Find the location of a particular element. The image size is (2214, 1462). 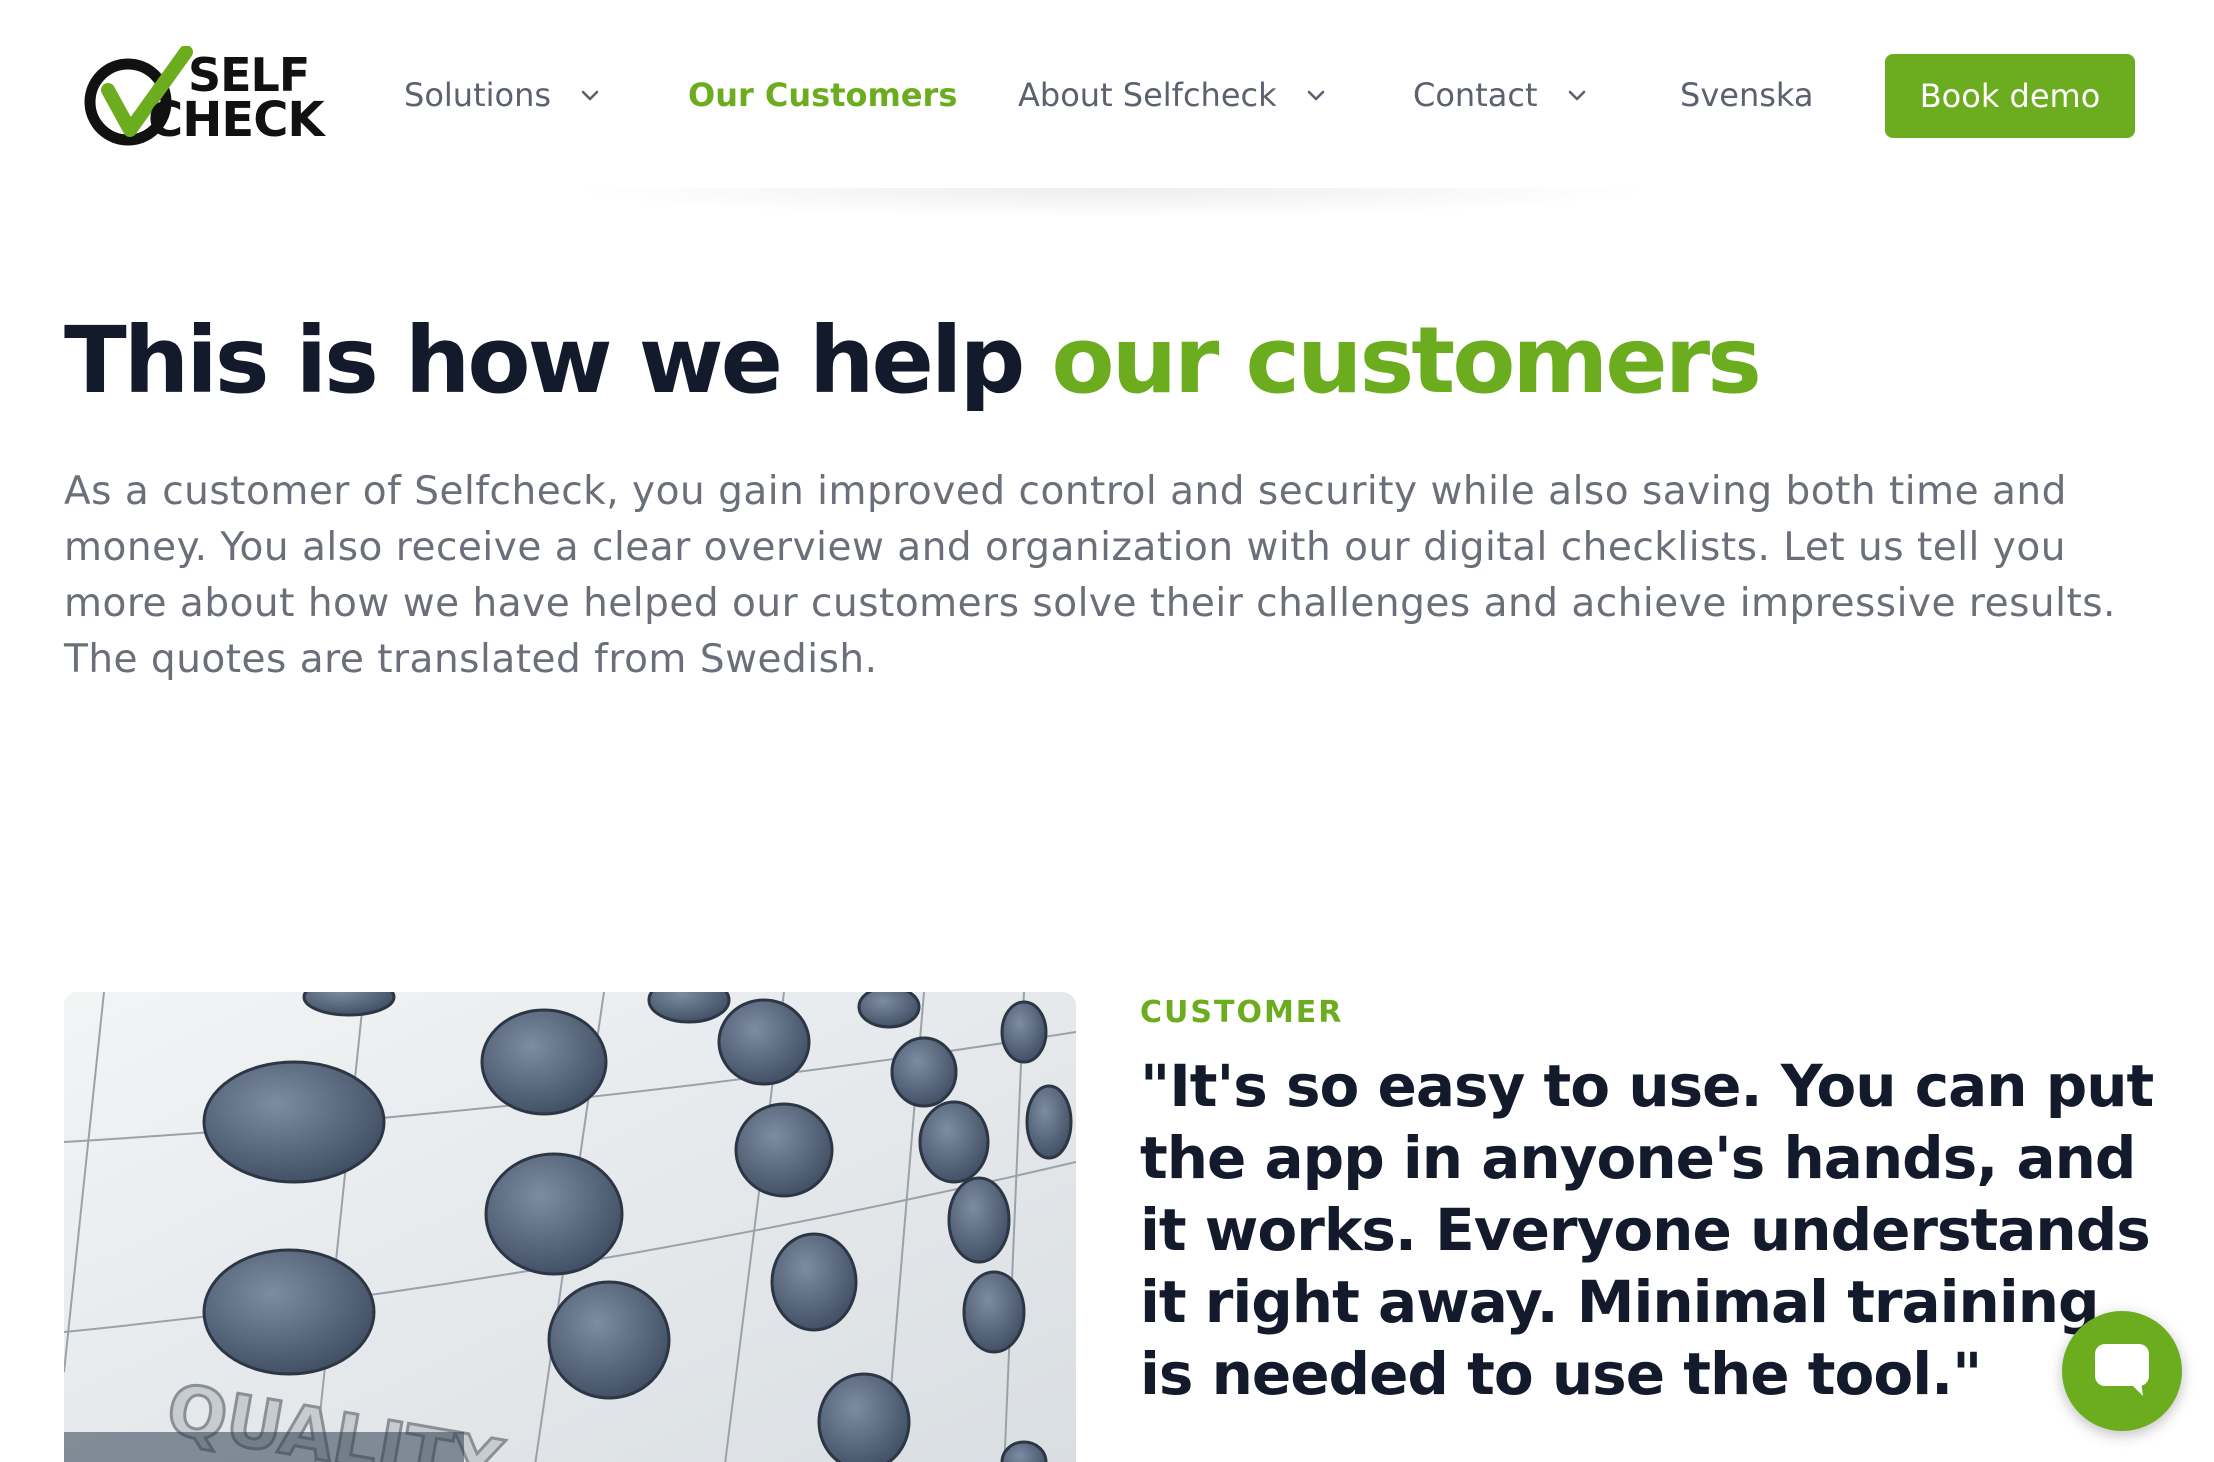

chat-bubble-icon is located at coordinates (2122, 1370).